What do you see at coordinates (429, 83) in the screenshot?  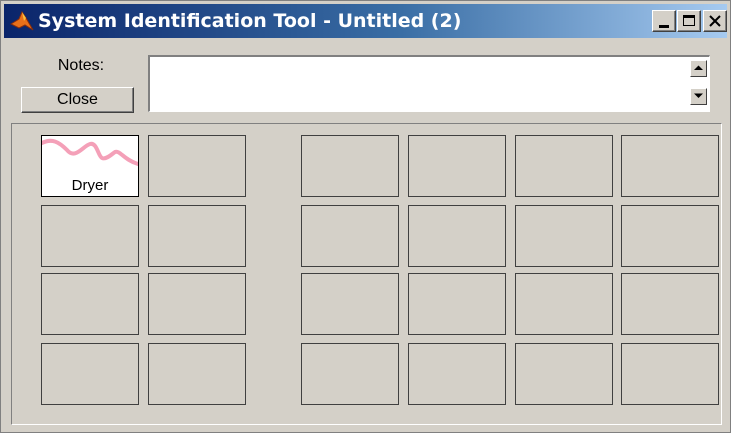 I see `notes-textarea` at bounding box center [429, 83].